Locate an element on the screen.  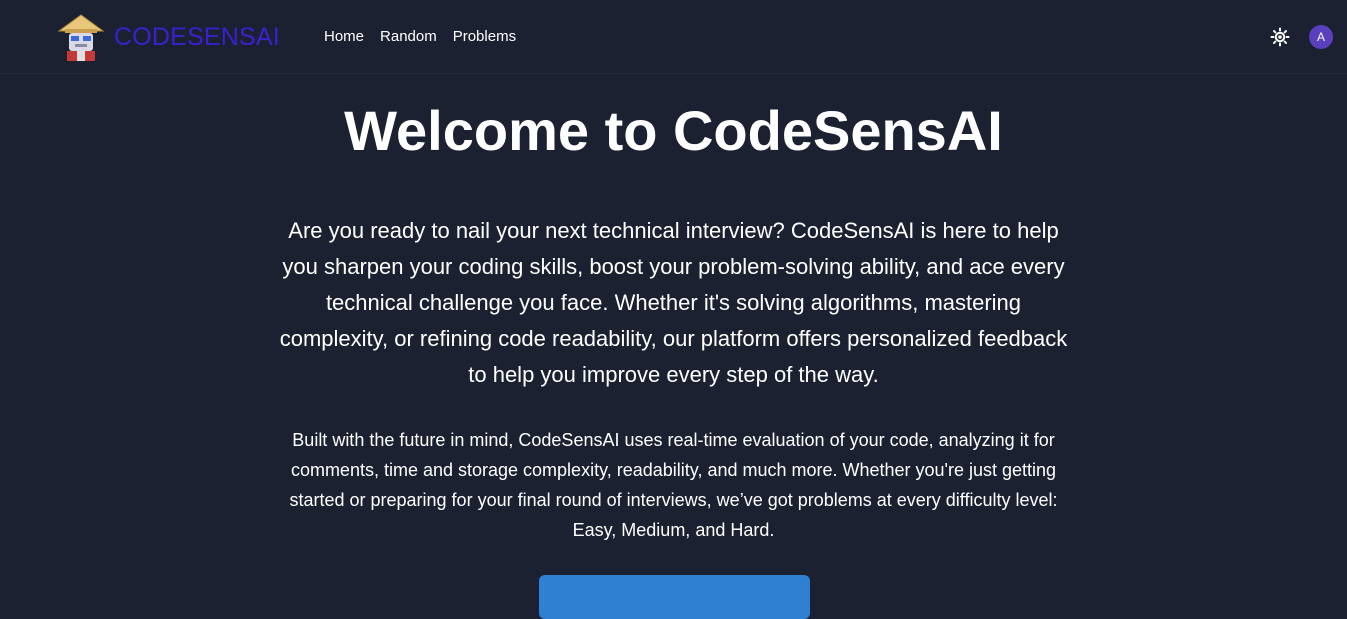
nav-link-home: Home is located at coordinates (344, 37).